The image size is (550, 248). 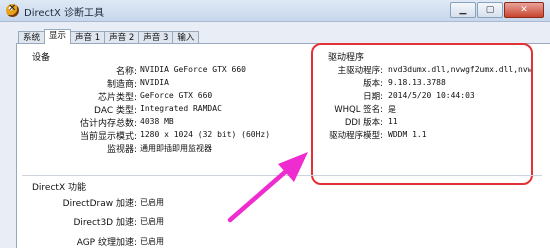 I want to click on minimize-icon: ▁, so click(x=463, y=10).